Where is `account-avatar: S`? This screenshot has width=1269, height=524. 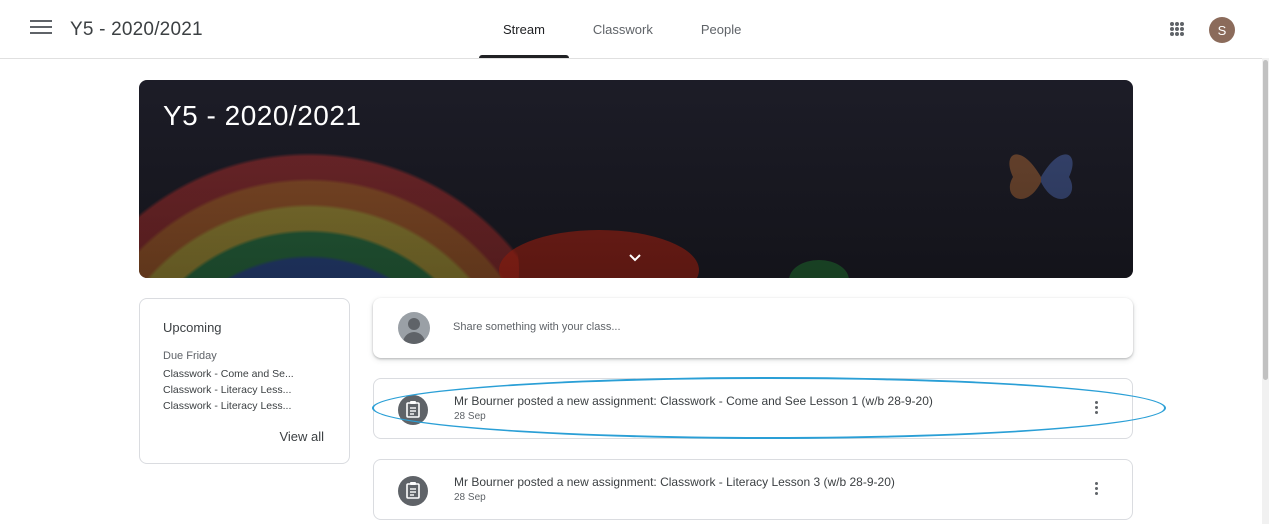 account-avatar: S is located at coordinates (1222, 30).